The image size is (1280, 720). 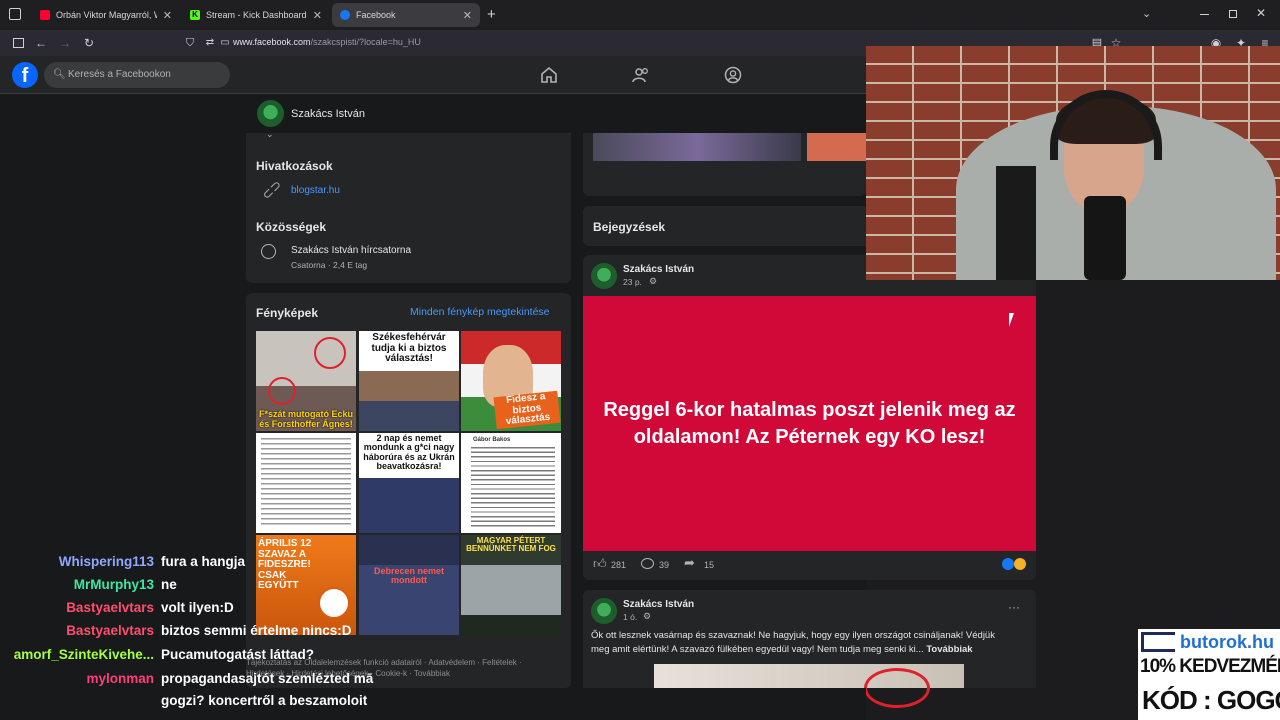 I want to click on page-icon: ▭, so click(x=225, y=43).